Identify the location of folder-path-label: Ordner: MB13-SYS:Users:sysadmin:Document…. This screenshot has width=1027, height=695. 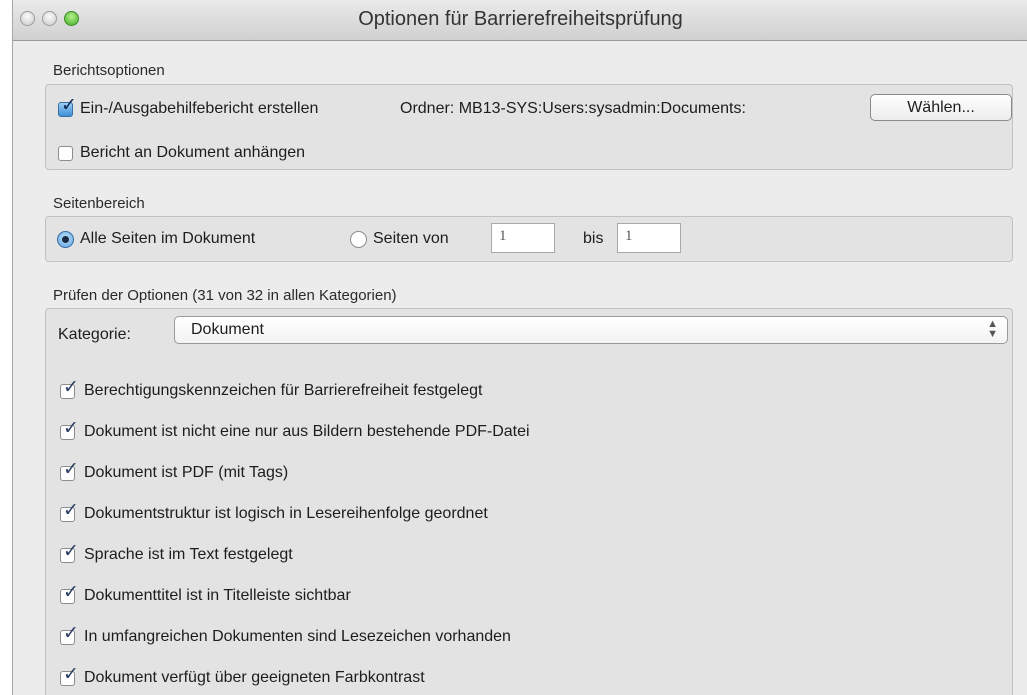
(573, 108).